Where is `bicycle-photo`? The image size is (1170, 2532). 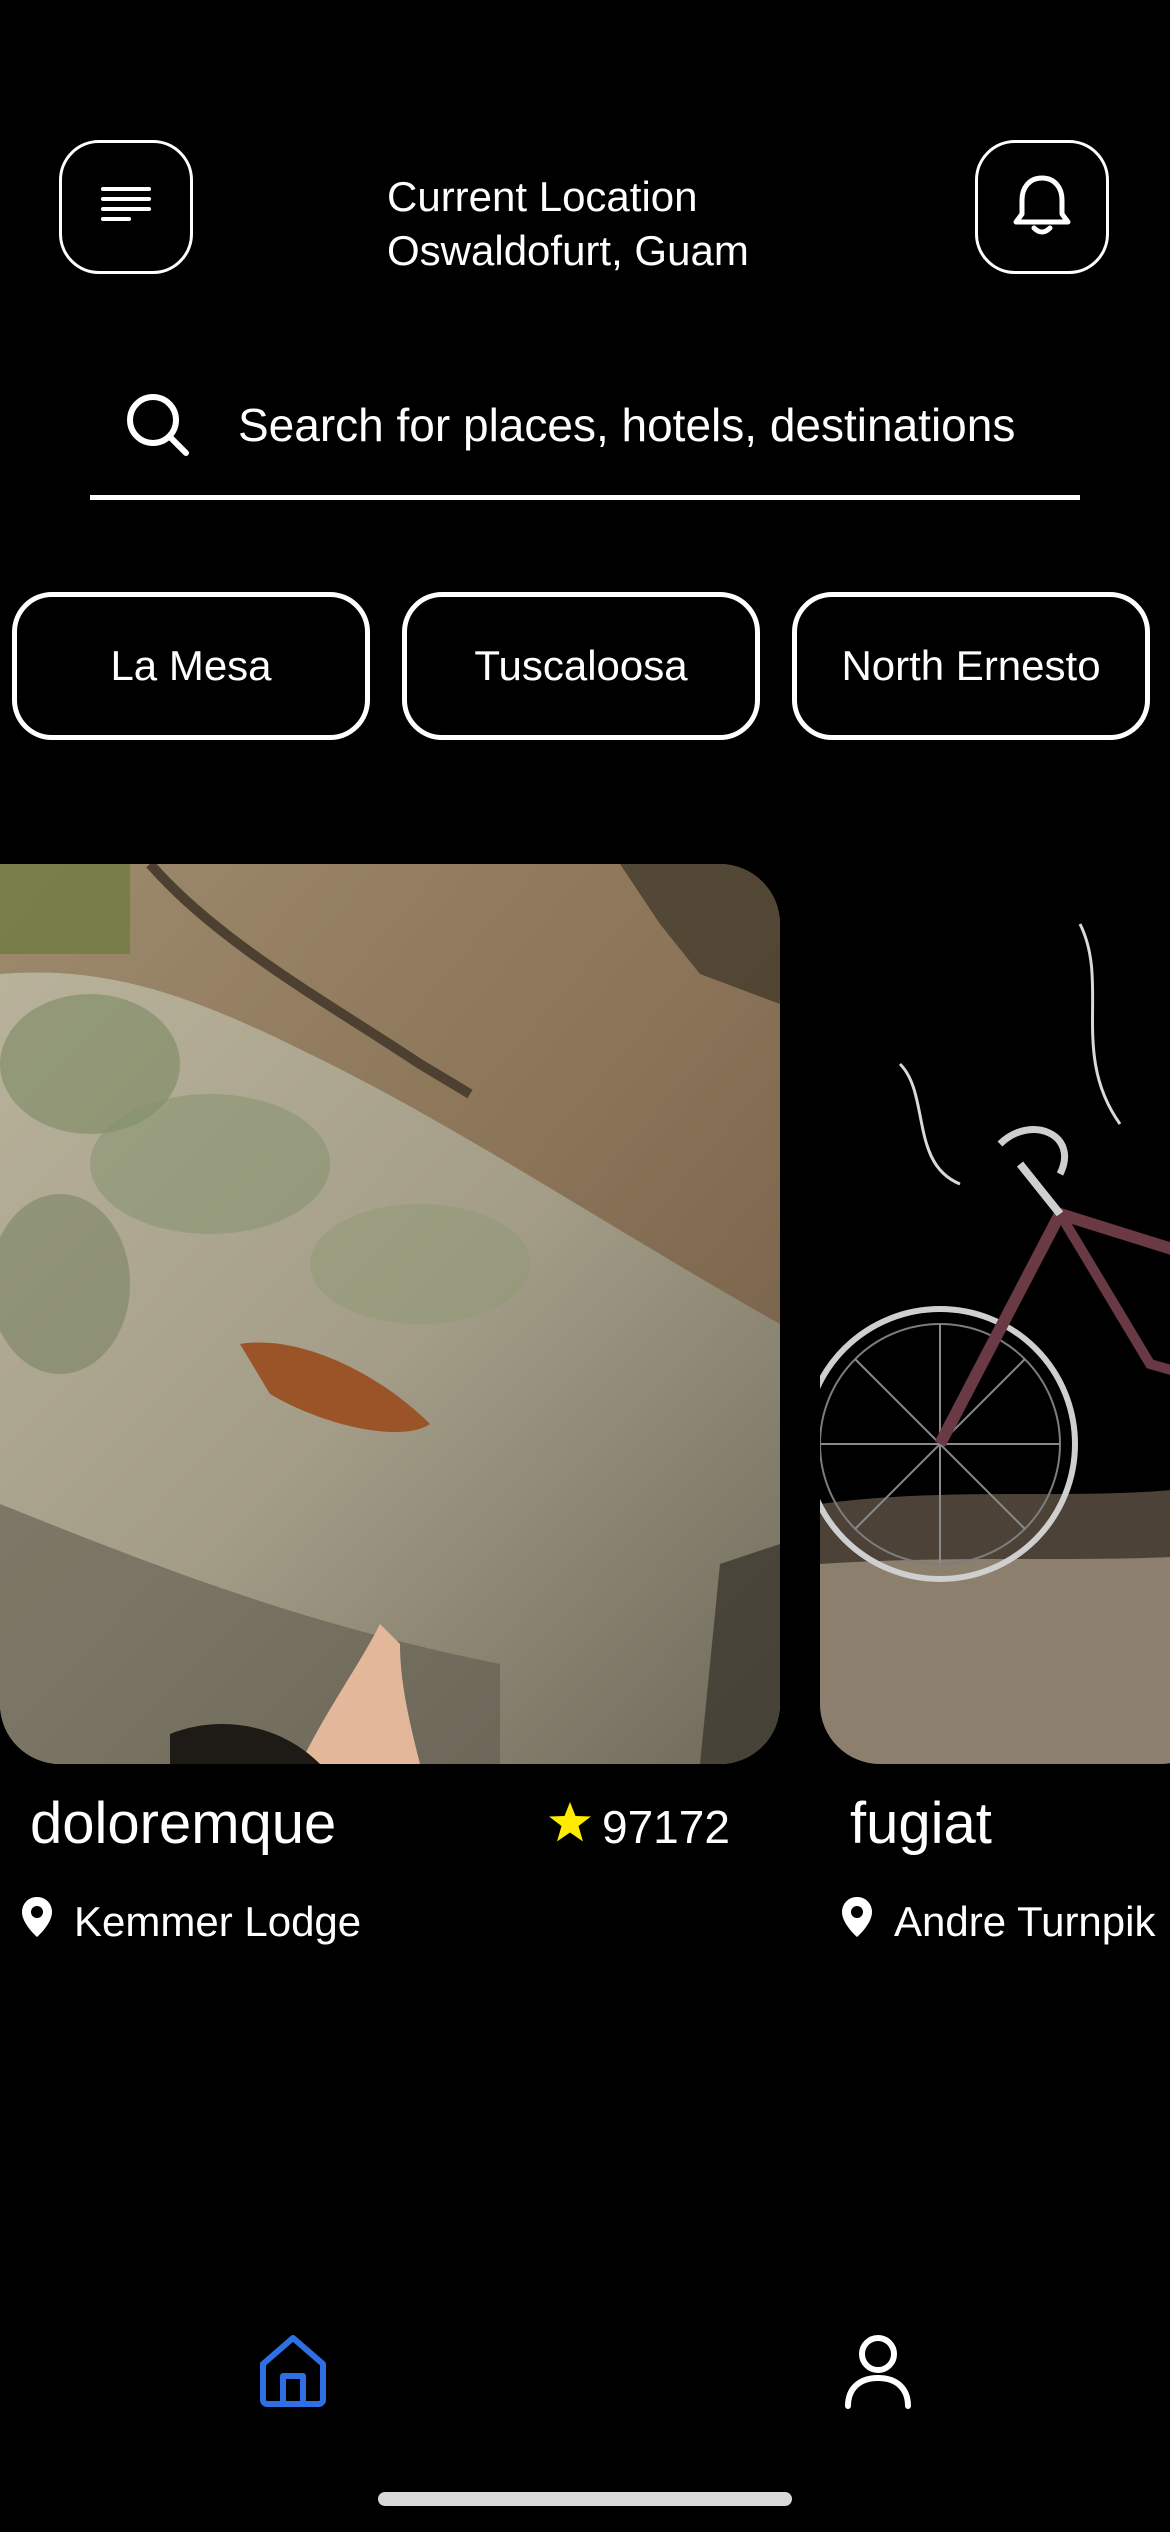
bicycle-photo is located at coordinates (995, 1314).